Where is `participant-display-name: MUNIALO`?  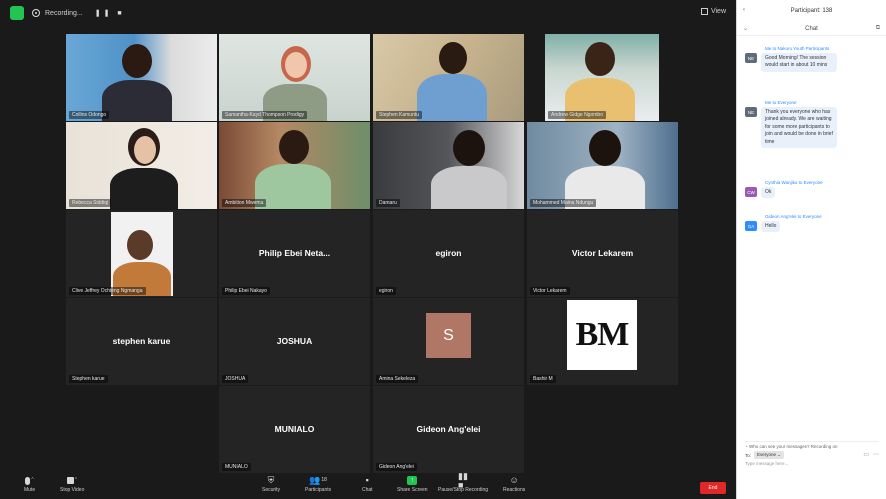
participant-display-name: MUNIALO is located at coordinates (294, 429).